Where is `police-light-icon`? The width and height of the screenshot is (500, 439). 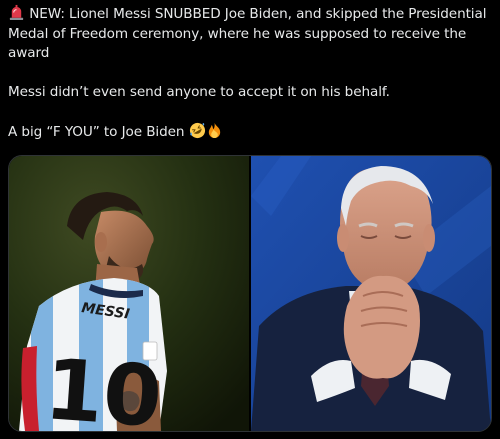 police-light-icon is located at coordinates (16, 12).